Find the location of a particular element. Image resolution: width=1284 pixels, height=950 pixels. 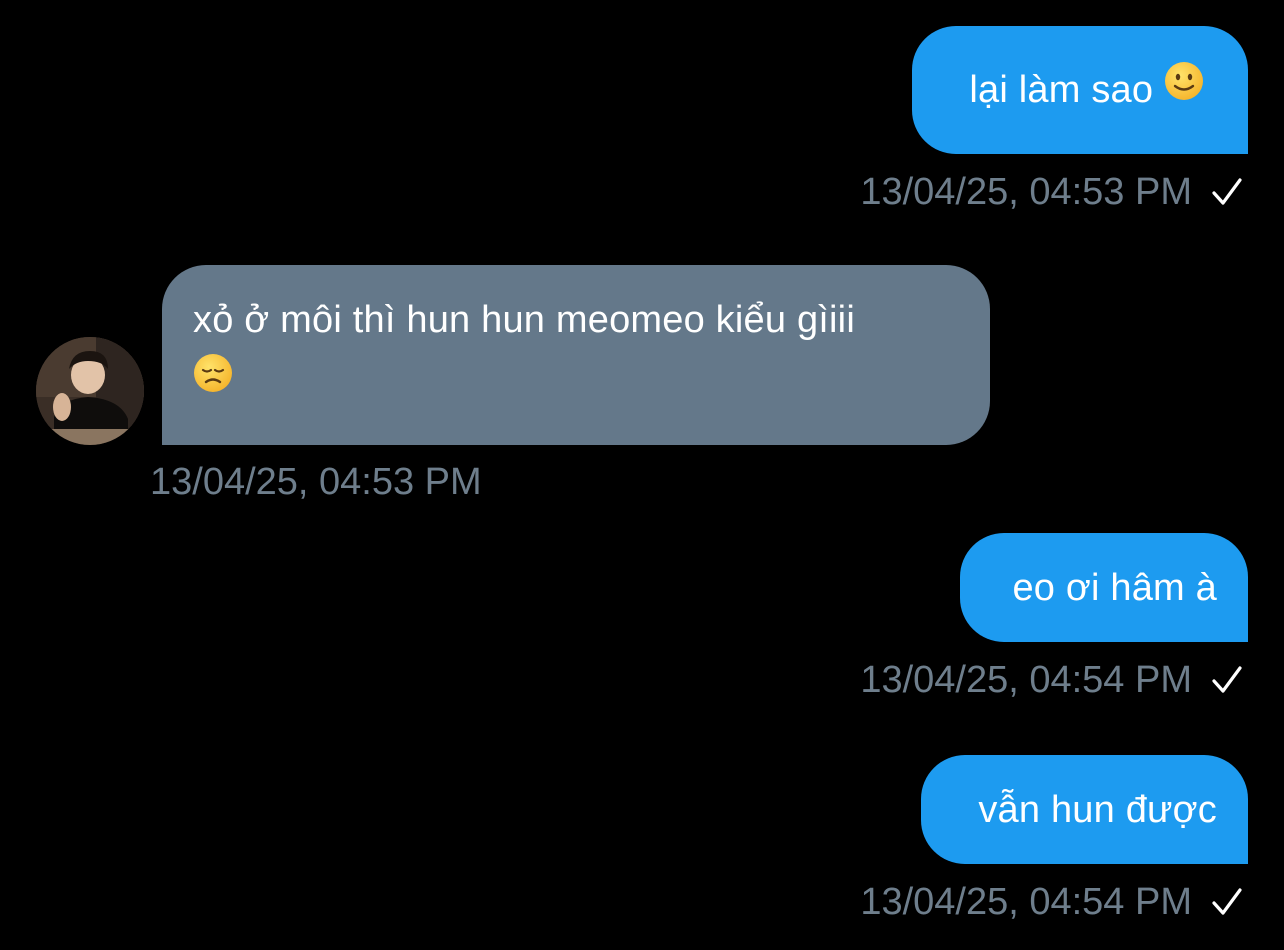

message-bubble-outgoing: eo ơi hâm à is located at coordinates (1104, 587).